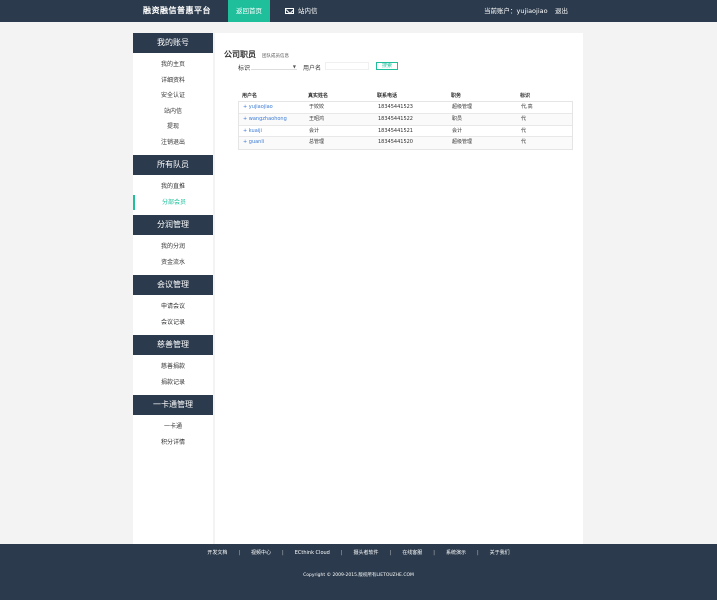 The height and width of the screenshot is (600, 717). What do you see at coordinates (527, 107) in the screenshot?
I see `tag-cell: 代,高` at bounding box center [527, 107].